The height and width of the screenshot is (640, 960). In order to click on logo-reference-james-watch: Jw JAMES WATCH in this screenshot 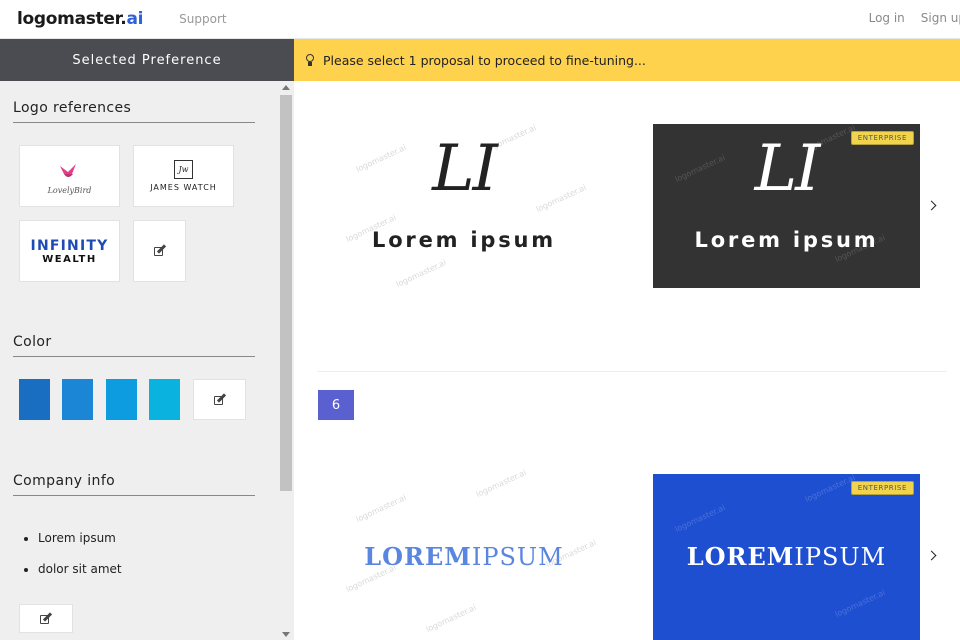, I will do `click(183, 176)`.